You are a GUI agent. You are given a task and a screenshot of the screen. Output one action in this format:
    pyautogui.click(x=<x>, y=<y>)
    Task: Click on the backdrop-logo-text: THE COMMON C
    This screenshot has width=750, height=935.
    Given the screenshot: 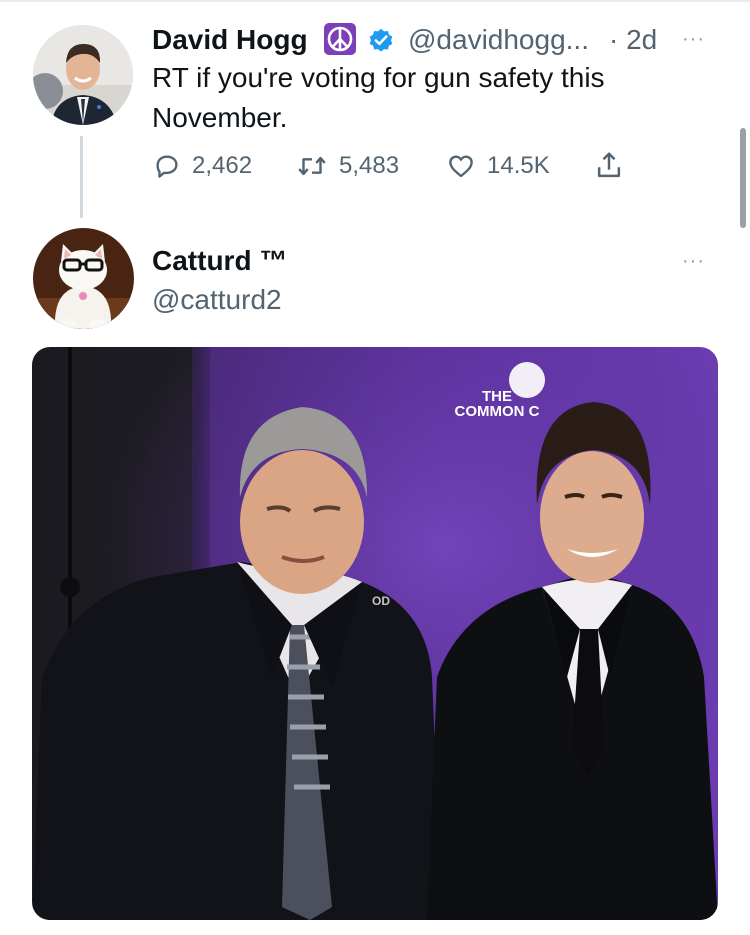 What is the action you would take?
    pyautogui.click(x=497, y=404)
    